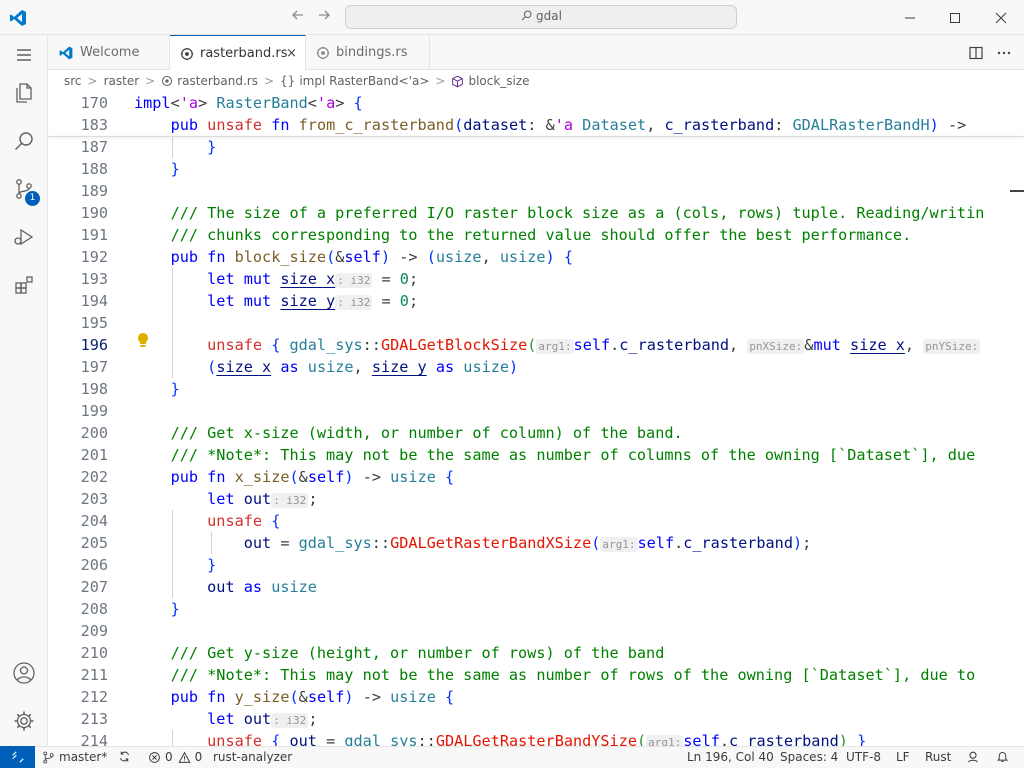 This screenshot has width=1024, height=768. I want to click on branch-status: master*, so click(74, 757).